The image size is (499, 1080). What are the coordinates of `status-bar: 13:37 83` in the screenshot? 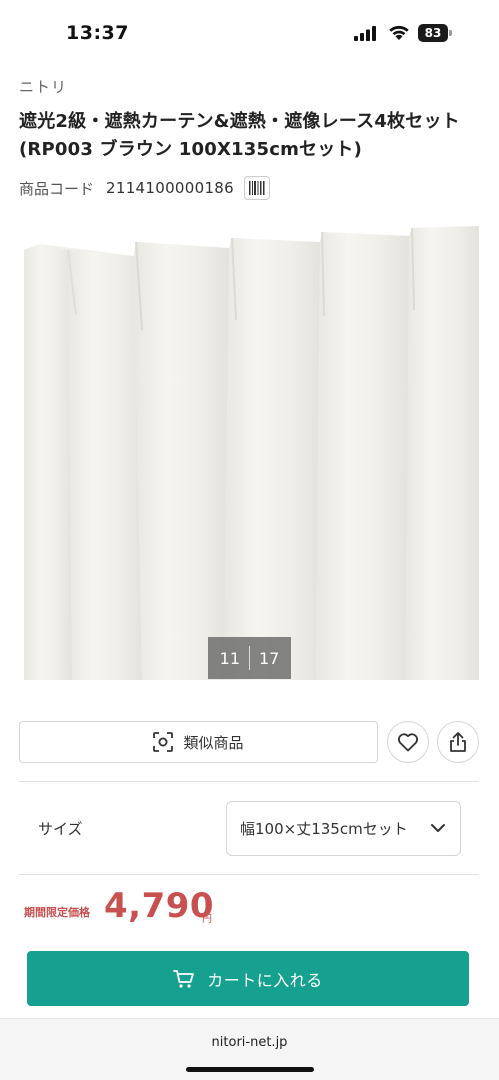 It's located at (249, 32).